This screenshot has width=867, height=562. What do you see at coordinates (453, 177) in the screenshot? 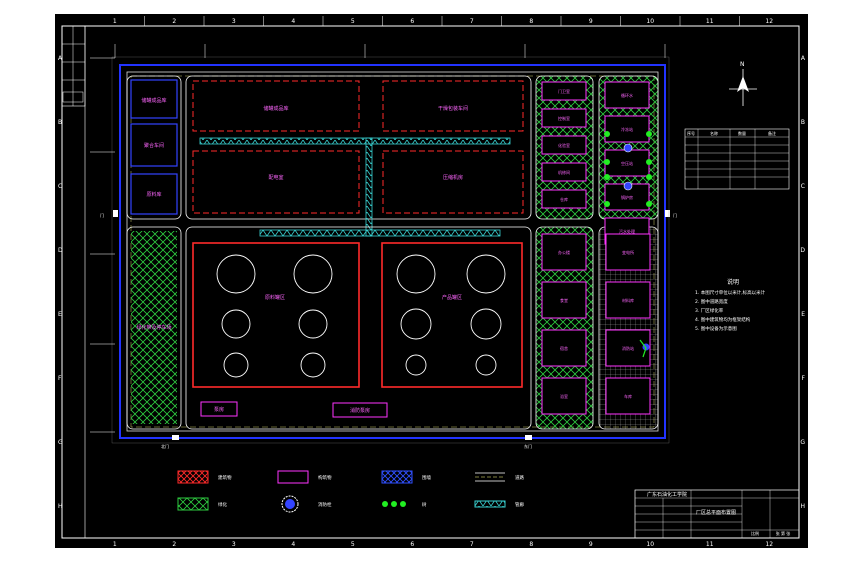
I see `svg-text: 压缩机房` at bounding box center [453, 177].